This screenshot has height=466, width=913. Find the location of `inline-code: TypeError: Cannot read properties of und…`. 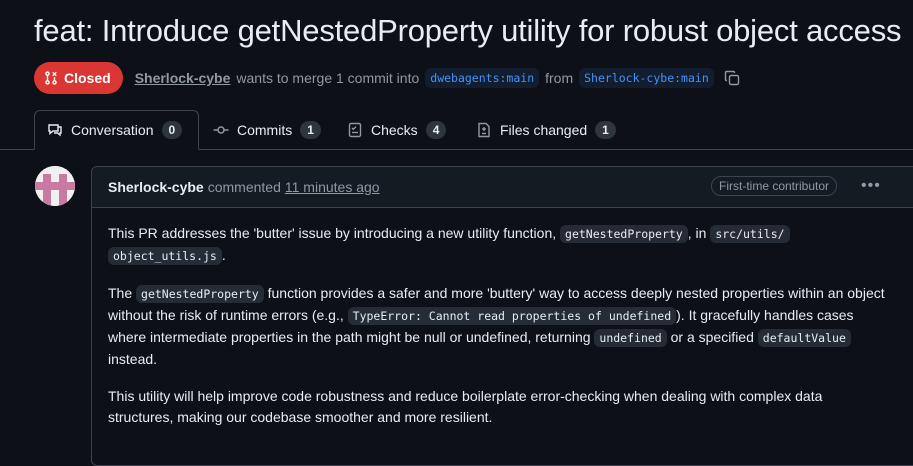

inline-code: TypeError: Cannot read properties of und… is located at coordinates (512, 316).